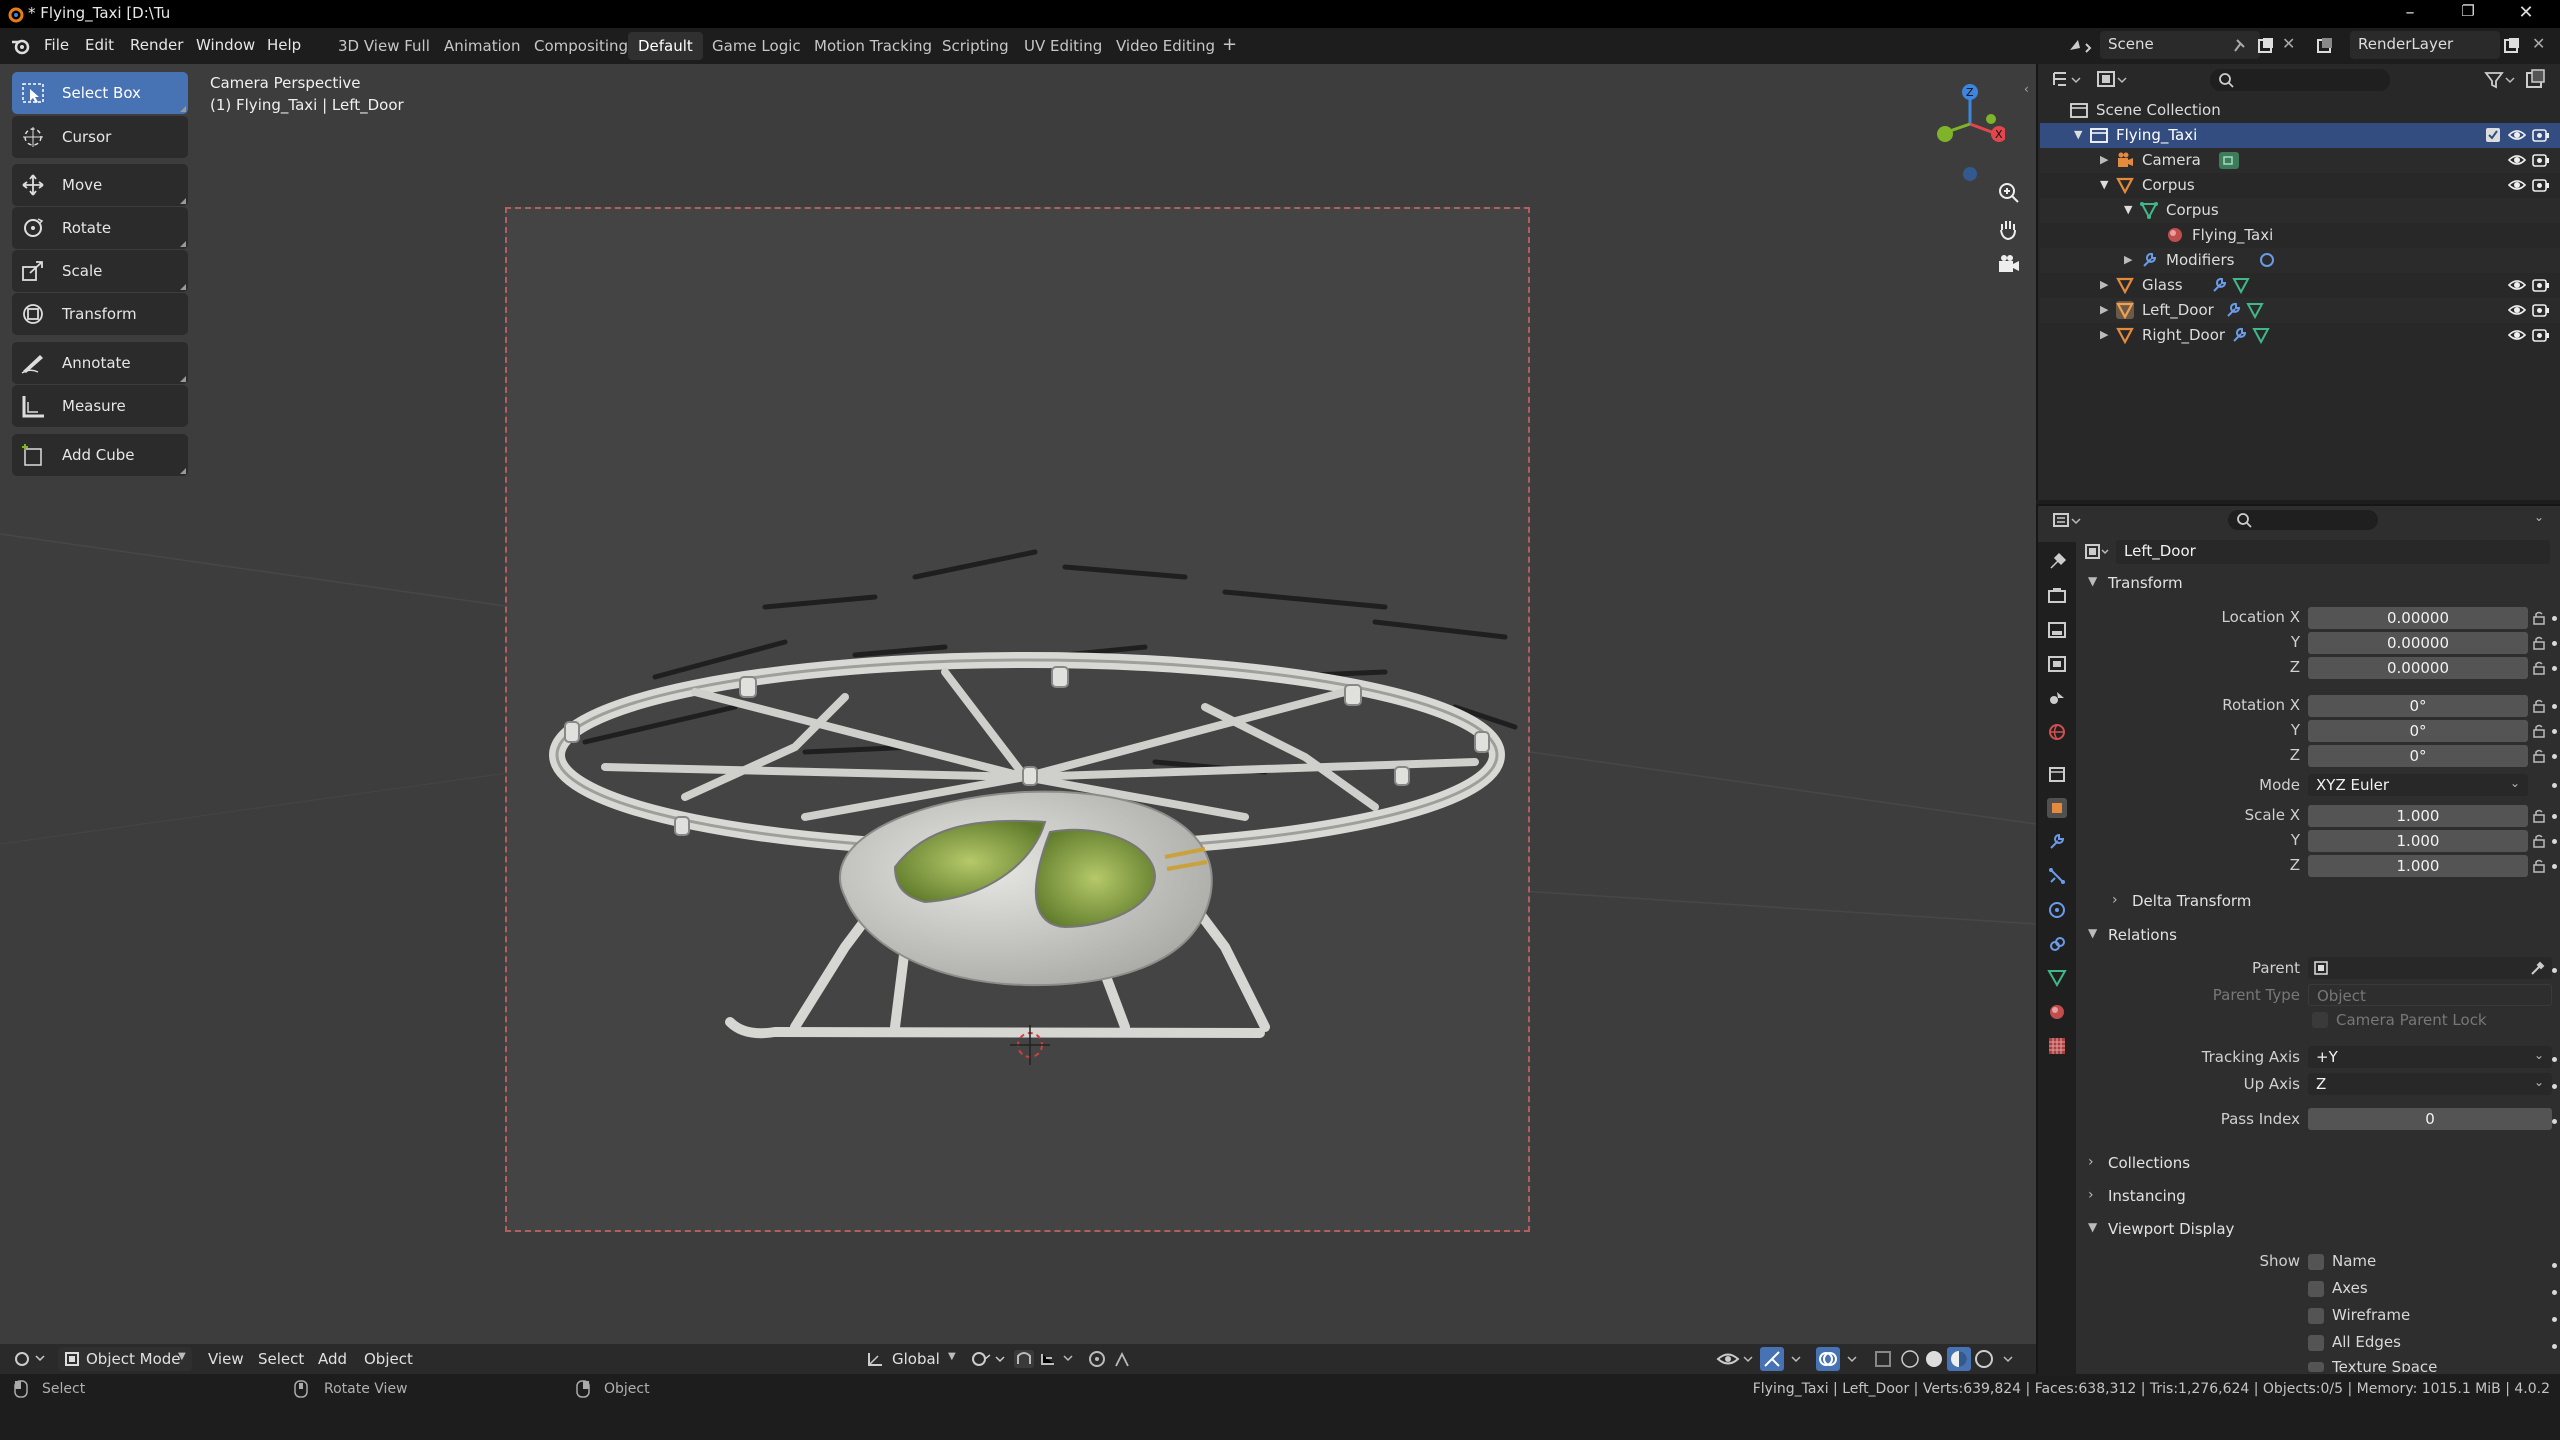 The width and height of the screenshot is (2560, 1440). What do you see at coordinates (2512, 46) in the screenshot?
I see `new-view-layer-icon` at bounding box center [2512, 46].